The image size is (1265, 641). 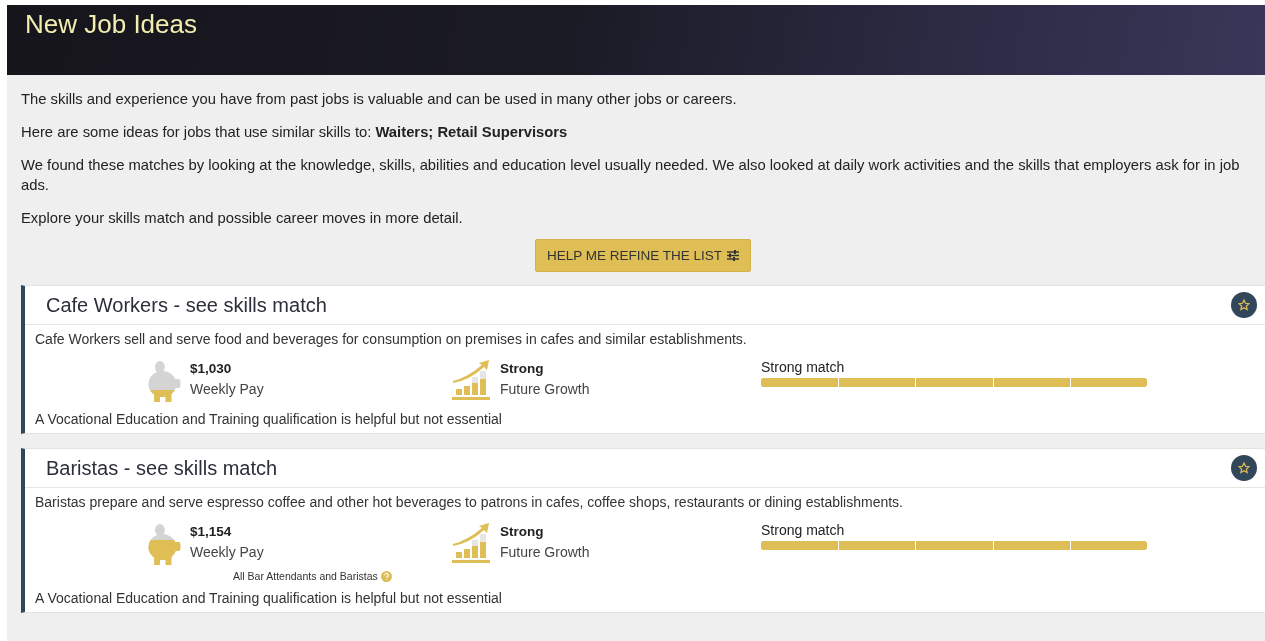 I want to click on intro-text: The skills and experience you have from past jobs is valuable and can be used in many other jobs or careers., so click(x=379, y=99).